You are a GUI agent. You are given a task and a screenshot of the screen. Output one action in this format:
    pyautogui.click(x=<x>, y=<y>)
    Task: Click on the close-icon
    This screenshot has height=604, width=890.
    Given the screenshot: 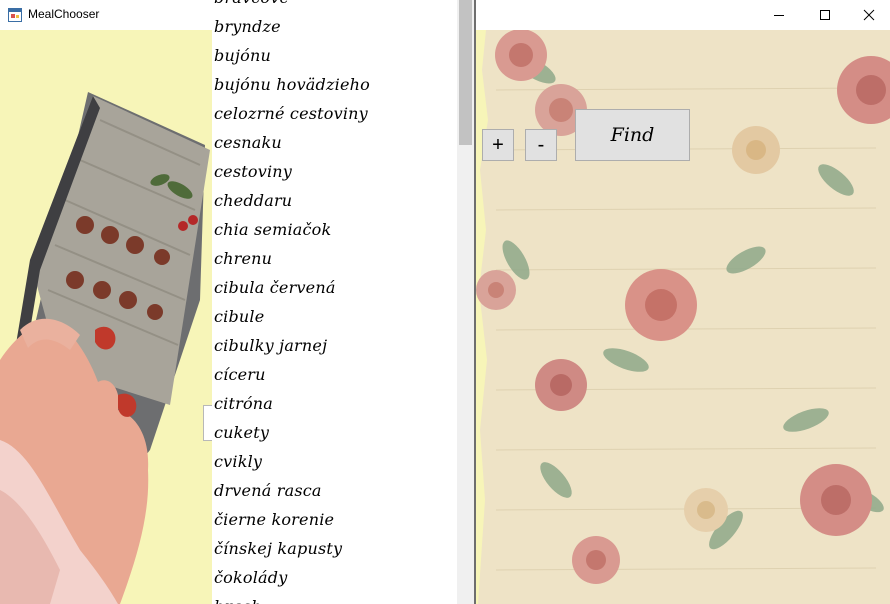 What is the action you would take?
    pyautogui.click(x=869, y=15)
    